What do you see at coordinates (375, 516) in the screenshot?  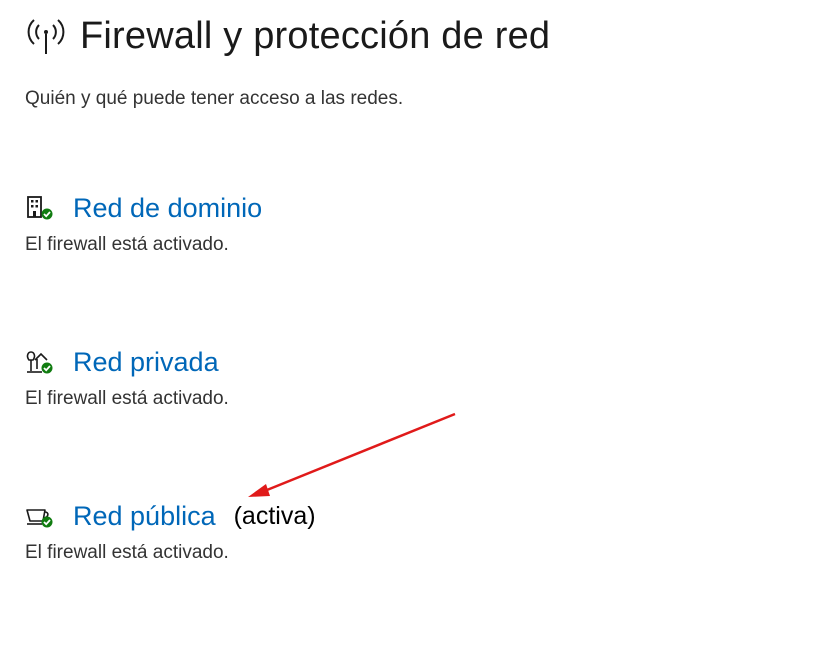 I see `network-public-header: Red pública (activa)` at bounding box center [375, 516].